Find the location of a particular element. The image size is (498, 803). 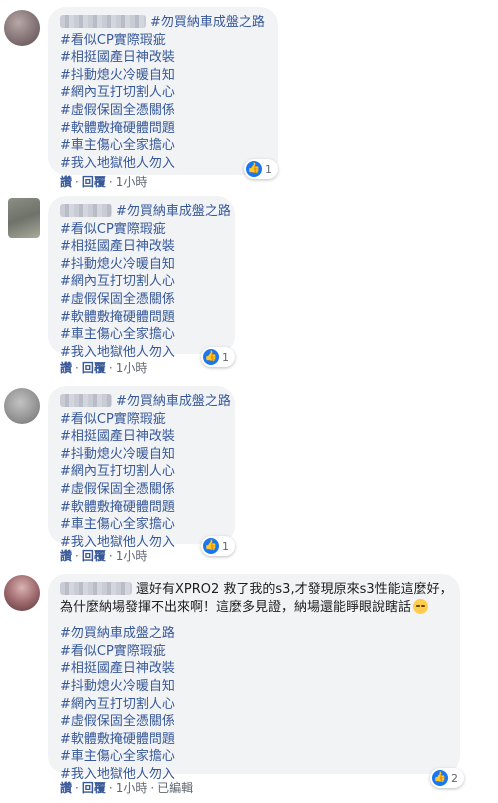

tired-face-emoji is located at coordinates (421, 606).